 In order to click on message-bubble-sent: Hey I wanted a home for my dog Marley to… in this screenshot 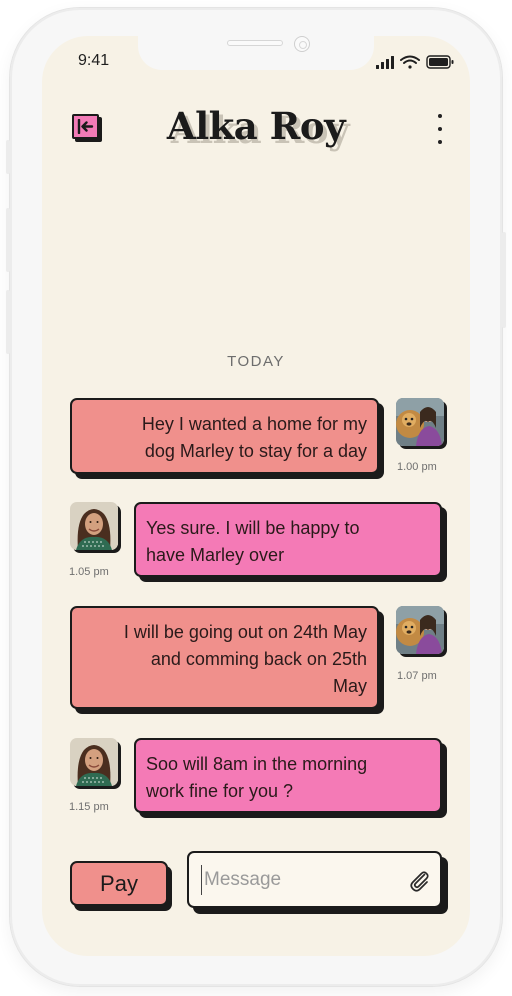, I will do `click(224, 436)`.